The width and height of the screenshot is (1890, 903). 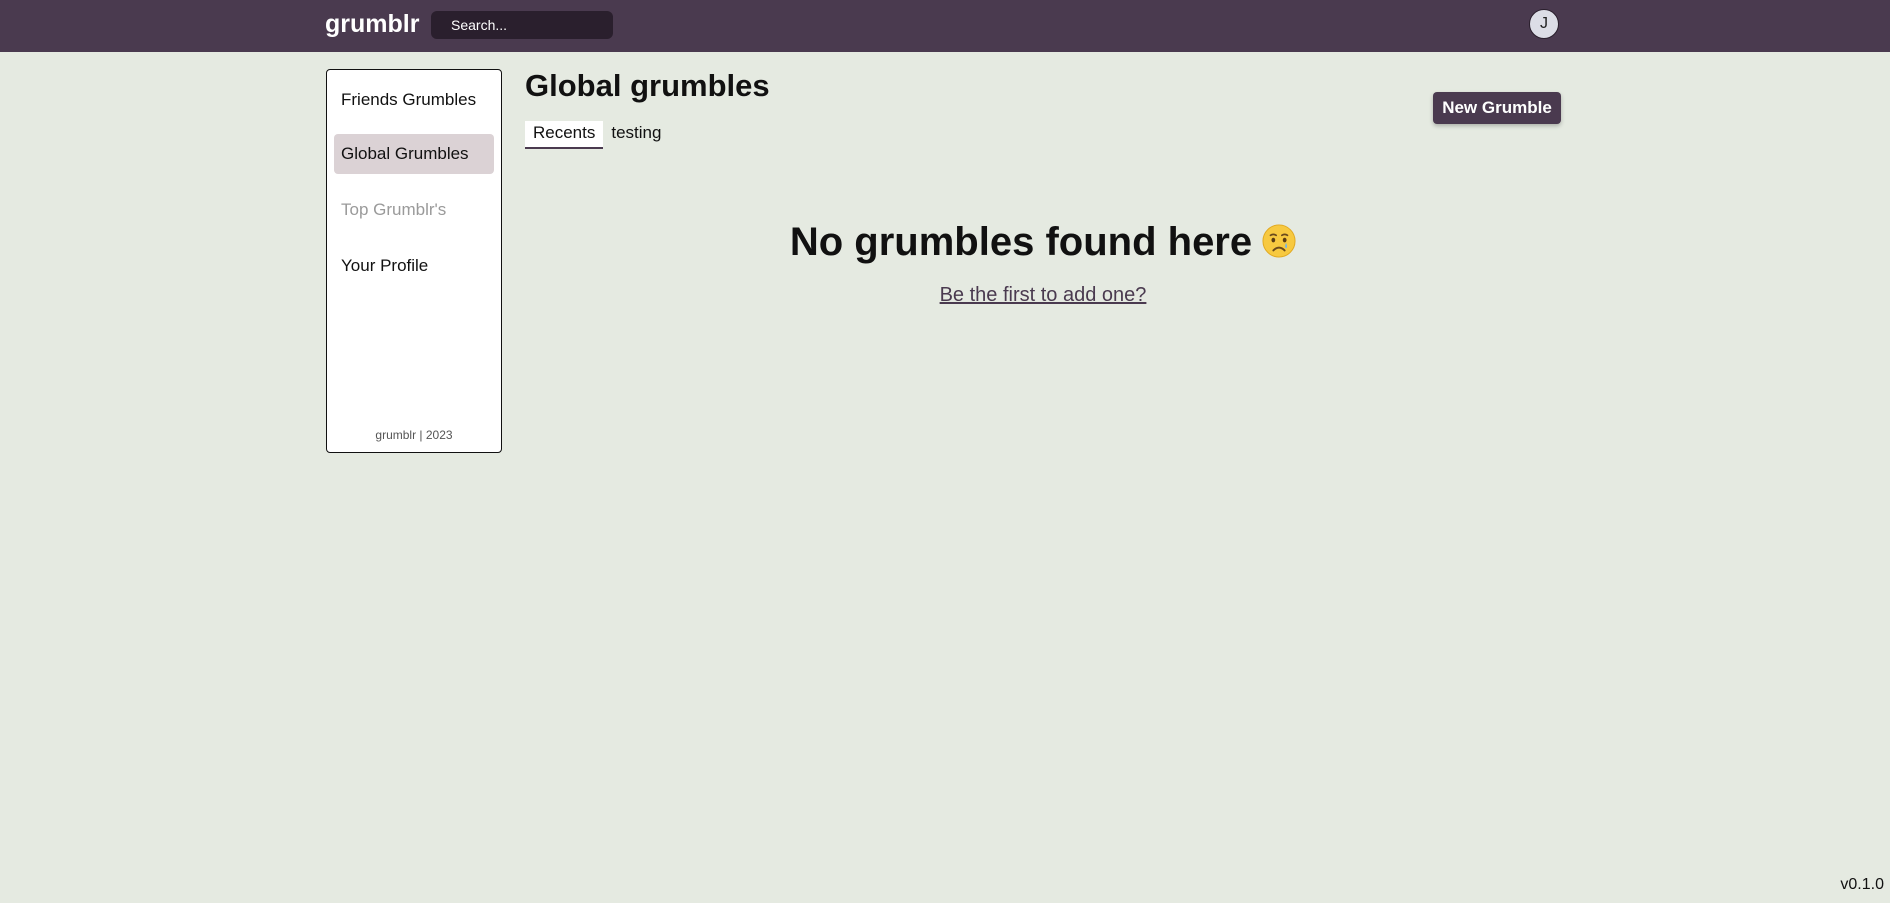 I want to click on add-first-grumble-link: Be the first to add one?, so click(x=1043, y=295).